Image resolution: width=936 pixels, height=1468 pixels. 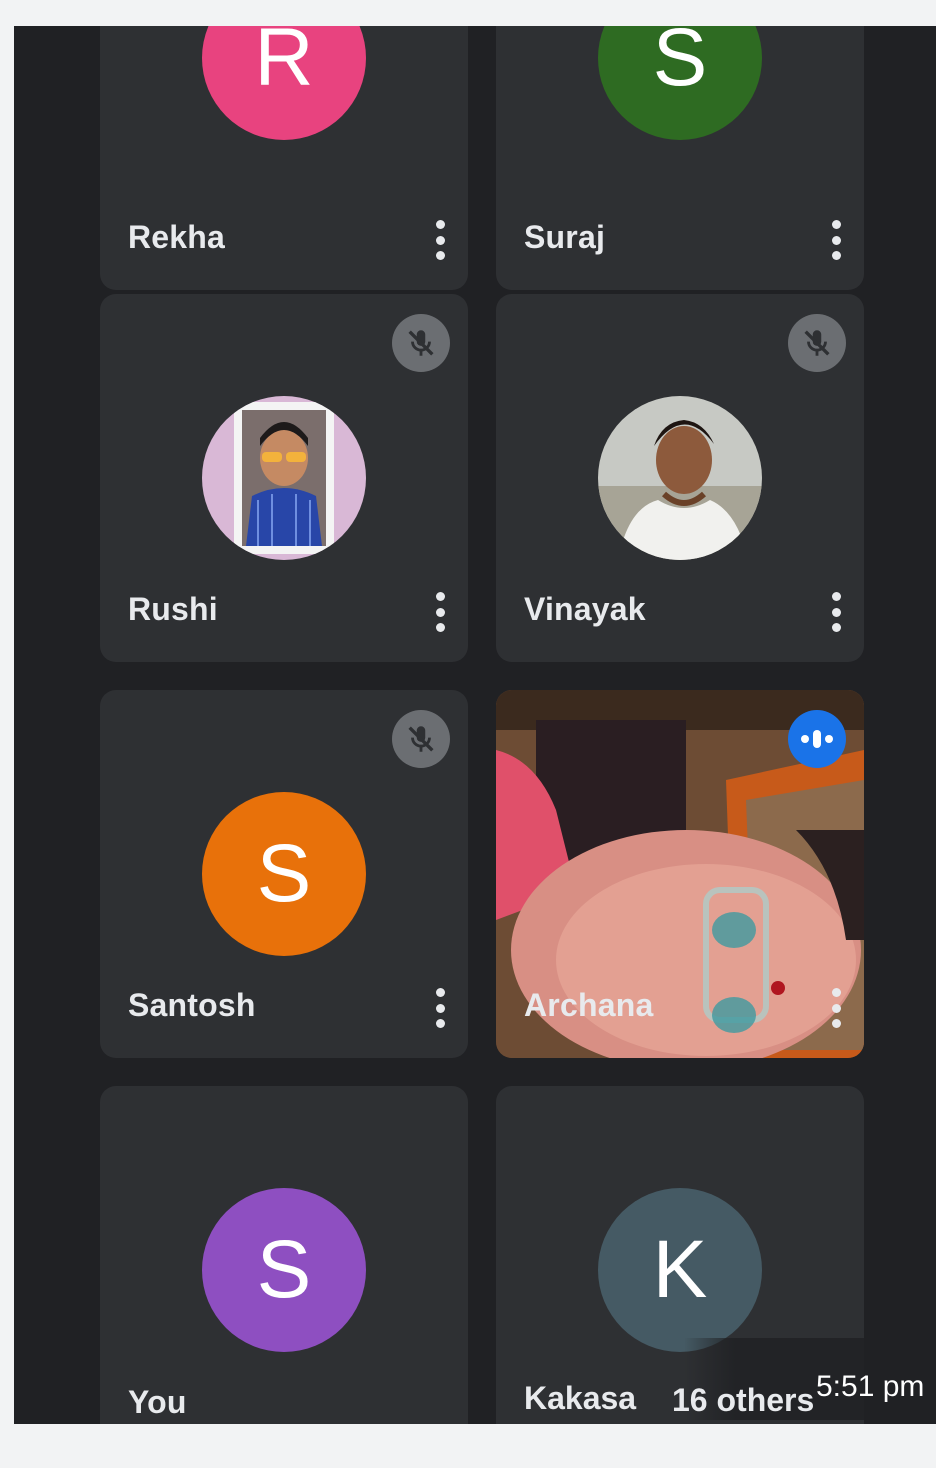 I want to click on participant-name: Rushi, so click(x=173, y=609).